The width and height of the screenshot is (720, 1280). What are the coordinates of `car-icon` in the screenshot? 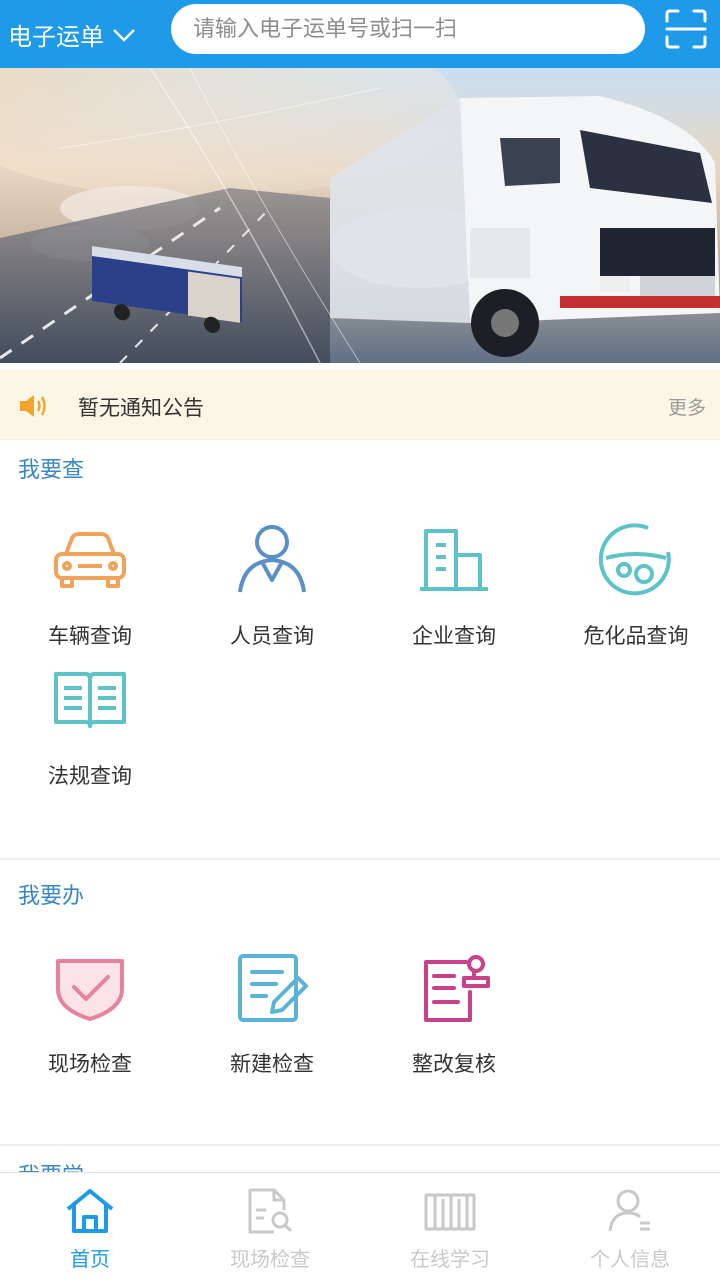 It's located at (90, 560).